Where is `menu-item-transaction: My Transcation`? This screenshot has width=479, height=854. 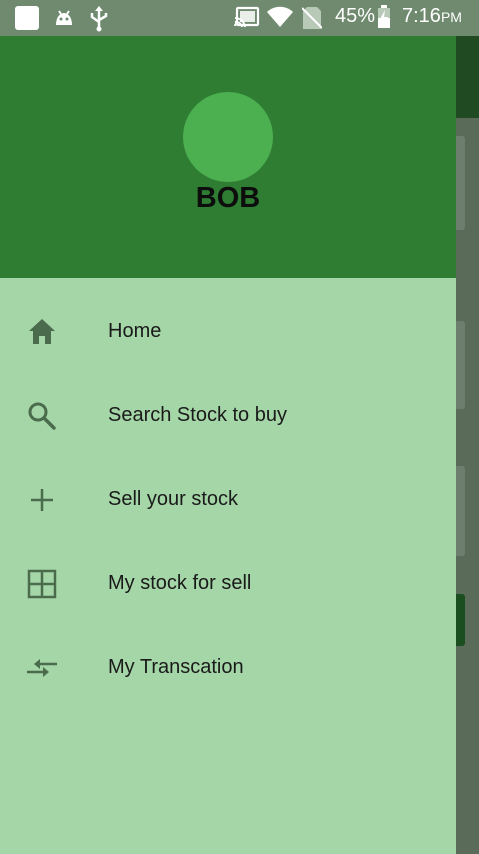 menu-item-transaction: My Transcation is located at coordinates (228, 668).